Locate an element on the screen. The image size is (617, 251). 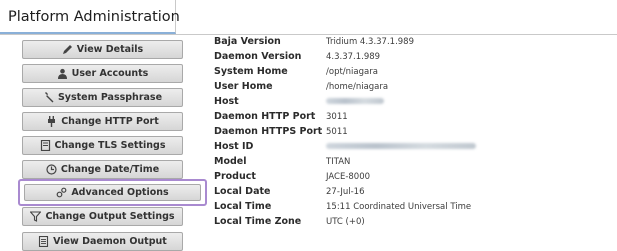
detail-row-product: Product JACE-8000 is located at coordinates (414, 177).